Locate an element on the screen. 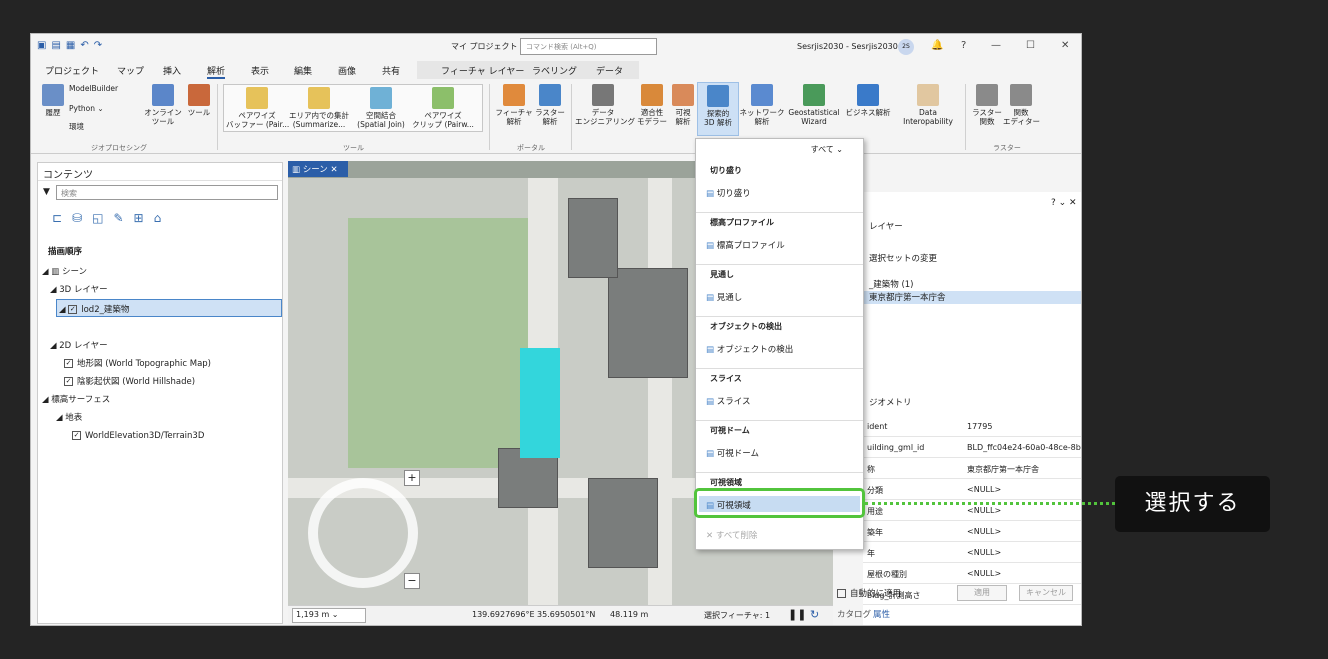 The height and width of the screenshot is (659, 1328). tree-layer-topo: ✓ 地形図 (World Topographic Map) is located at coordinates (137, 363).